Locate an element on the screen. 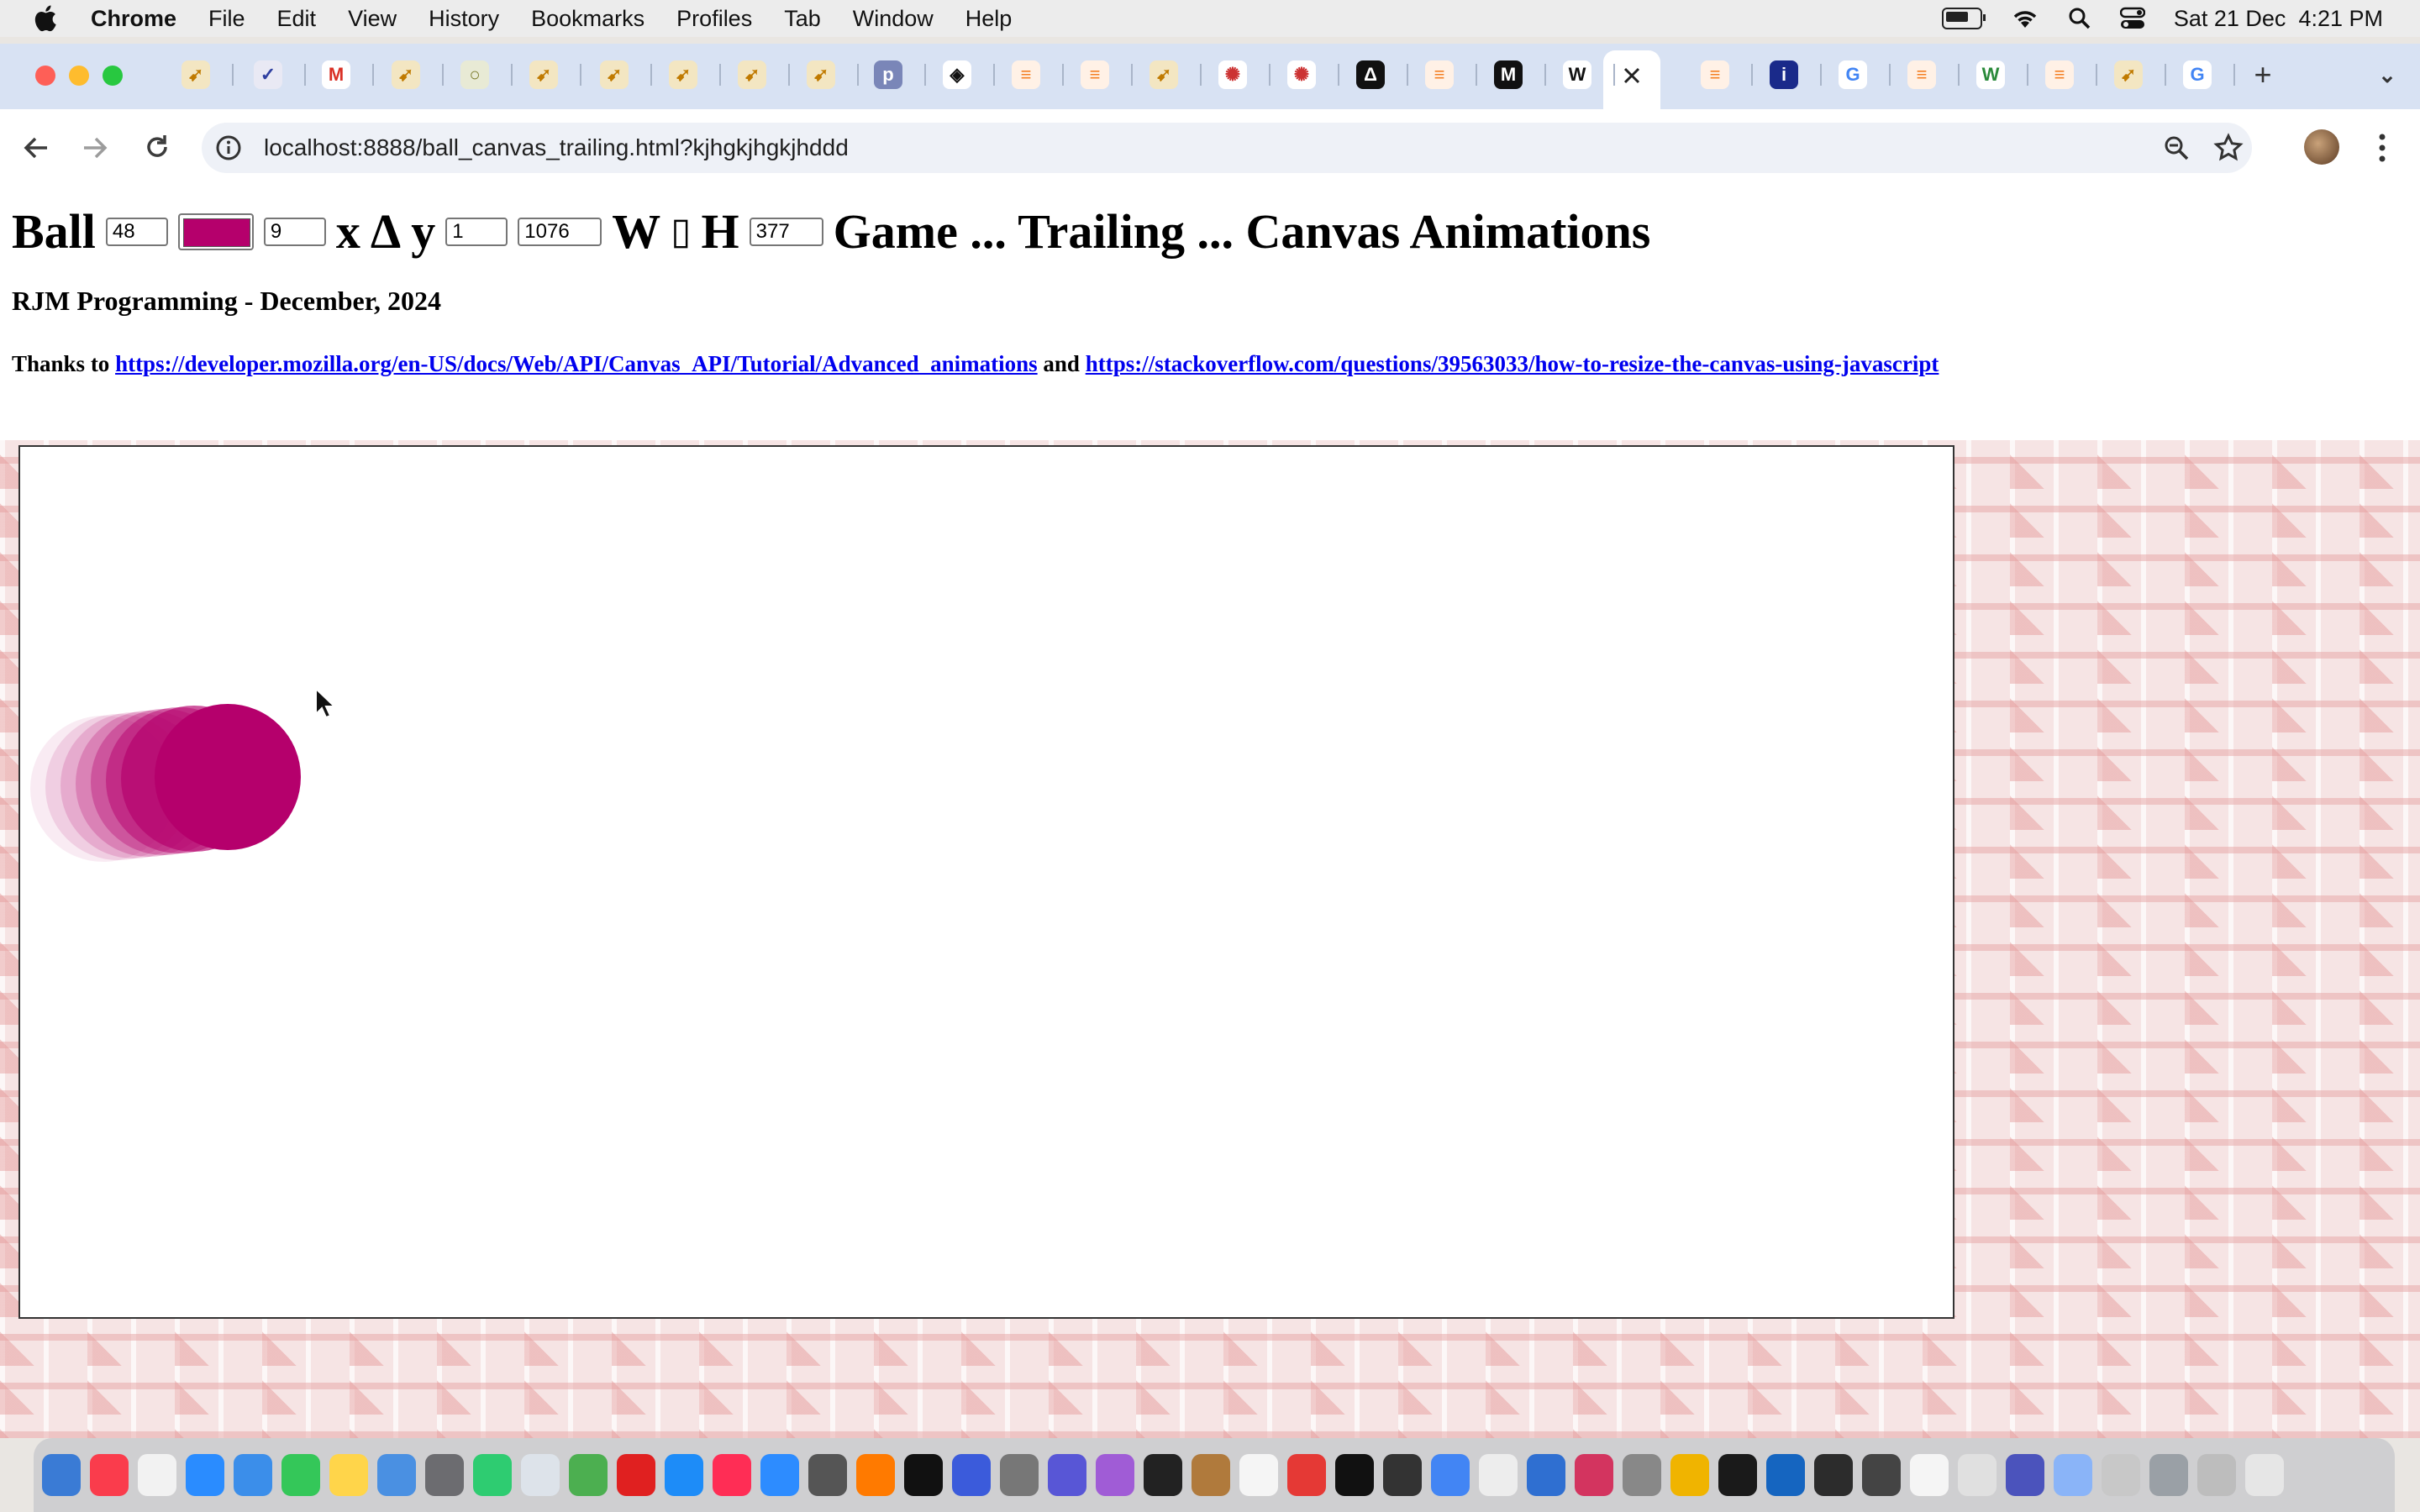  back-icon is located at coordinates (36, 147).